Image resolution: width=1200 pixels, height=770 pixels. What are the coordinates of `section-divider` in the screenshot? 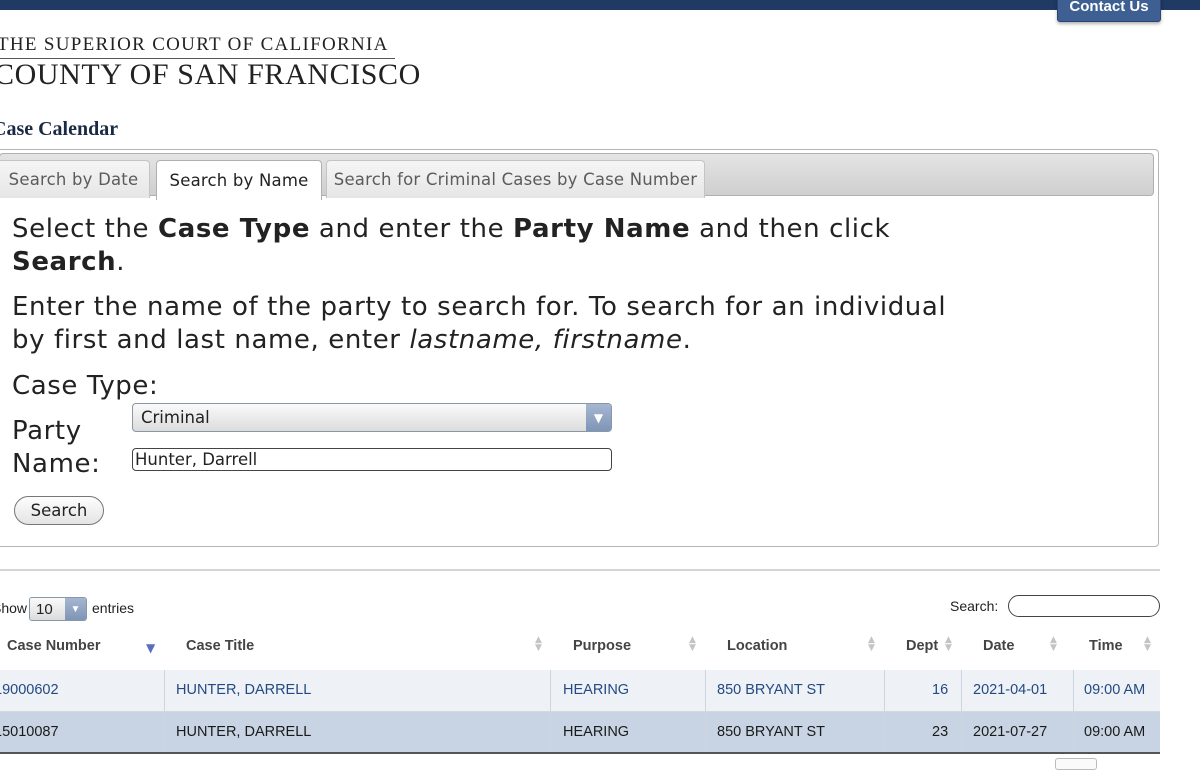 It's located at (580, 570).